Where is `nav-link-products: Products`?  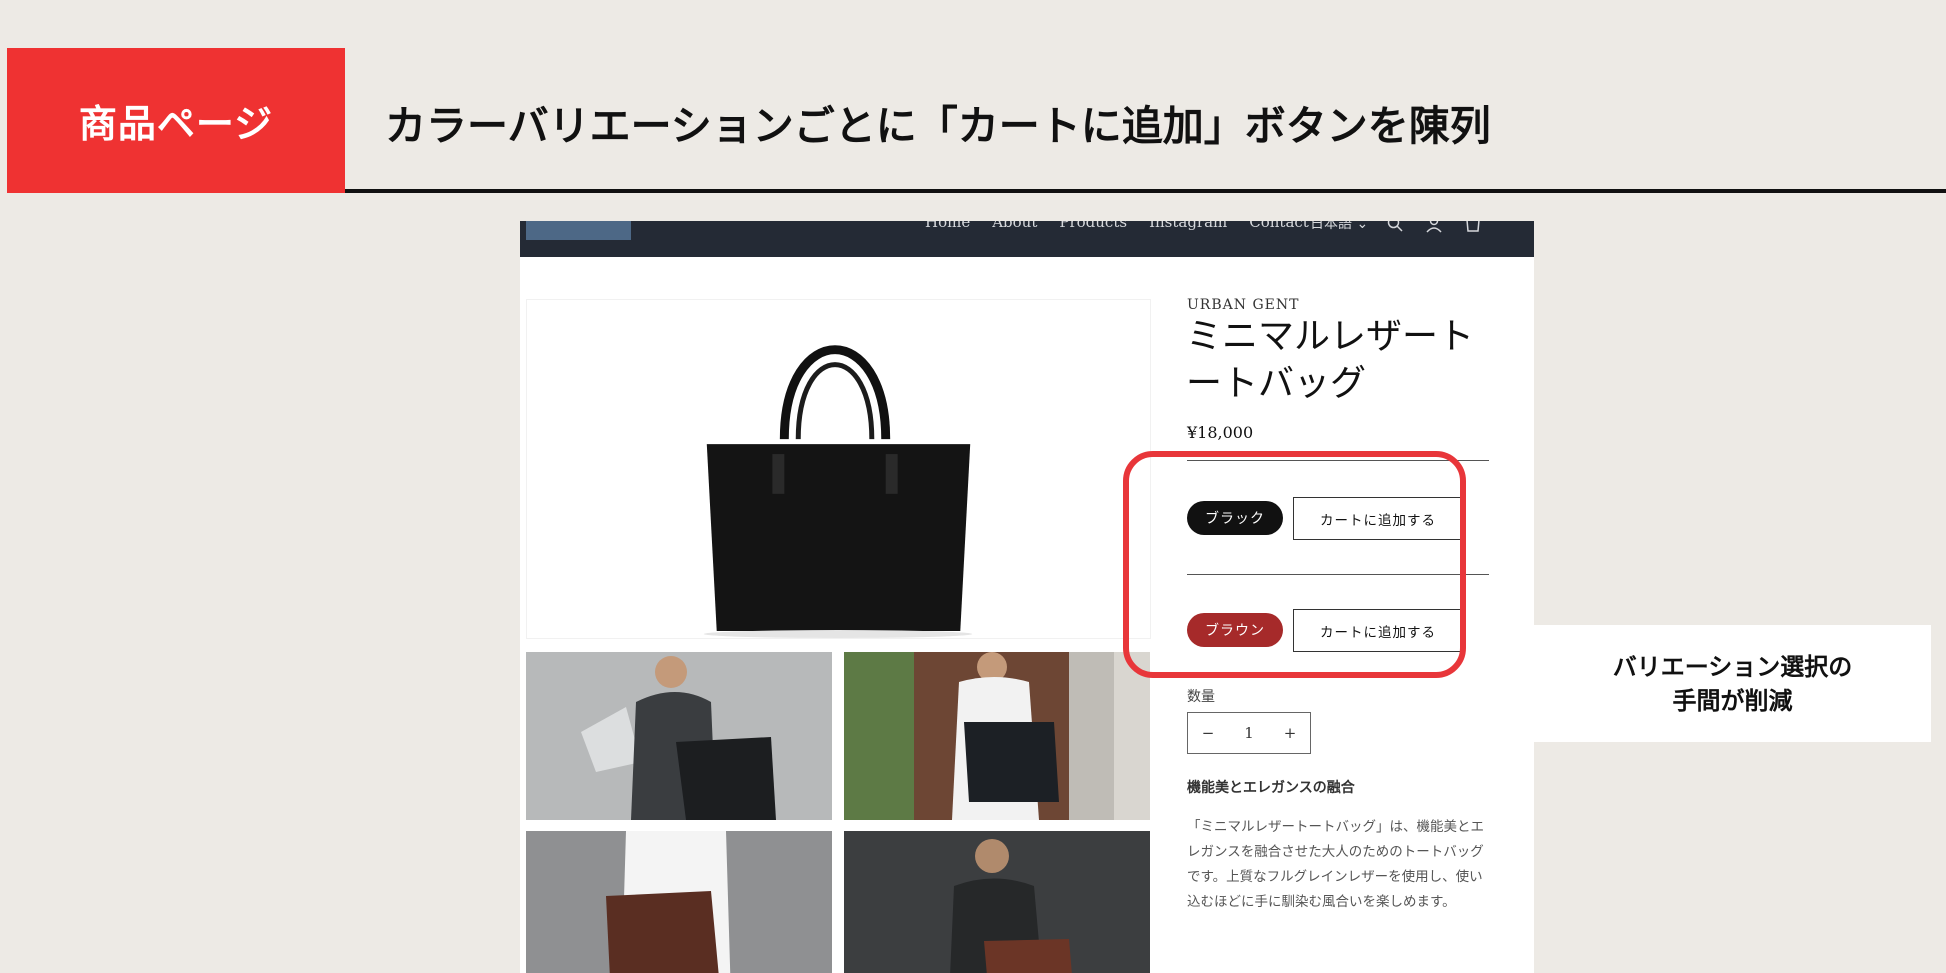
nav-link-products: Products is located at coordinates (1093, 226).